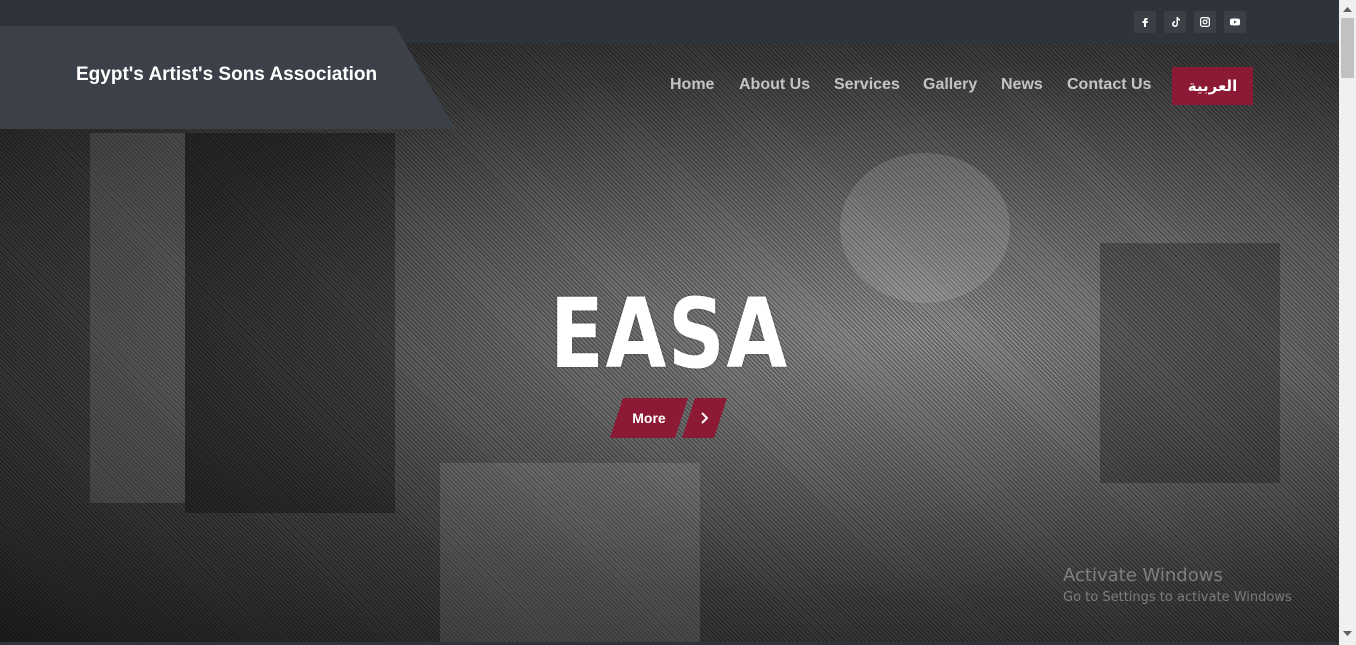 The height and width of the screenshot is (645, 1356). What do you see at coordinates (1347, 322) in the screenshot?
I see `vertical-scrollbar` at bounding box center [1347, 322].